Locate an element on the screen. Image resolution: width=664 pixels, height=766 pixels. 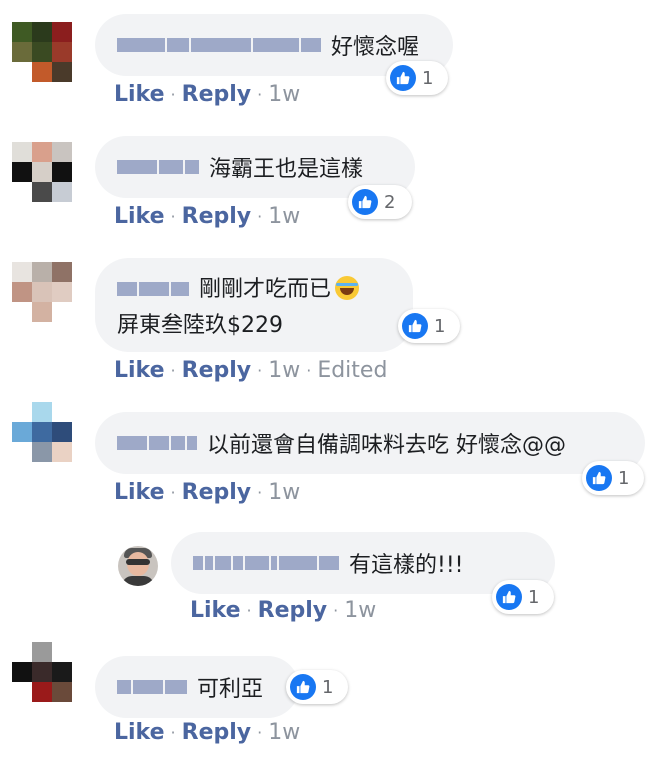
comment-text: 有這樣的!!! is located at coordinates (406, 565).